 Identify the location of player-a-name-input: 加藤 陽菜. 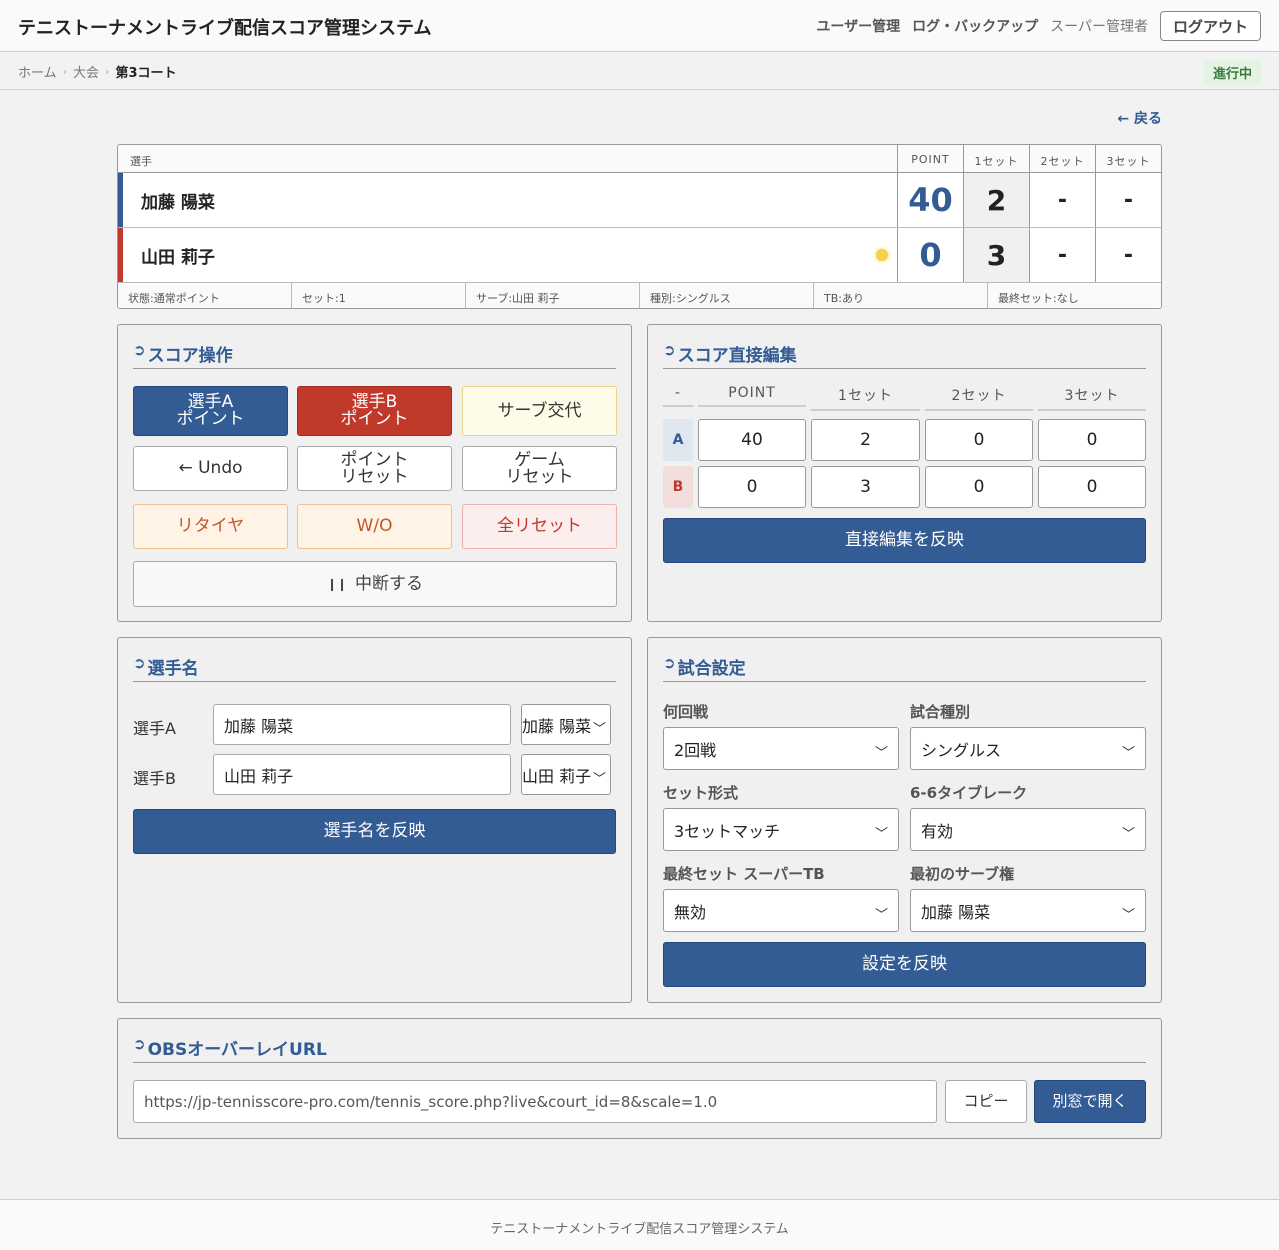
(362, 724).